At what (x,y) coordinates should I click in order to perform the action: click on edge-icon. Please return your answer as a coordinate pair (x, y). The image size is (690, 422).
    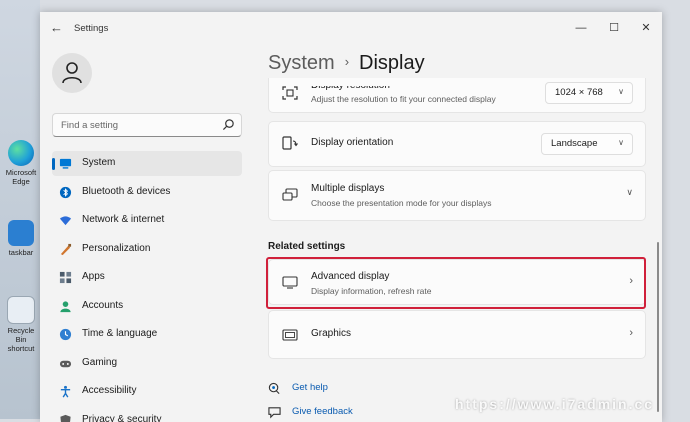
    Looking at the image, I should click on (21, 153).